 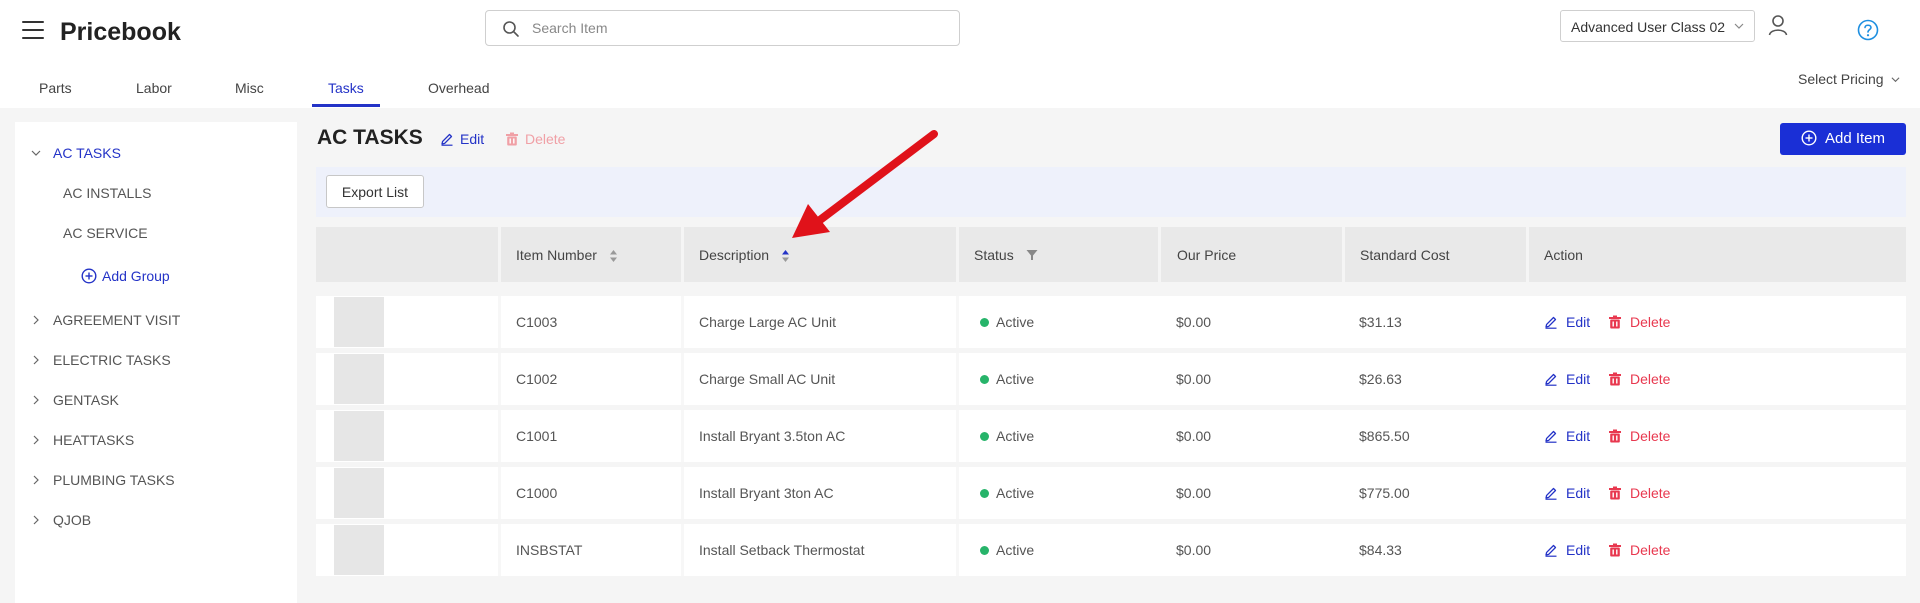 What do you see at coordinates (744, 255) in the screenshot?
I see `column-header-description: Description` at bounding box center [744, 255].